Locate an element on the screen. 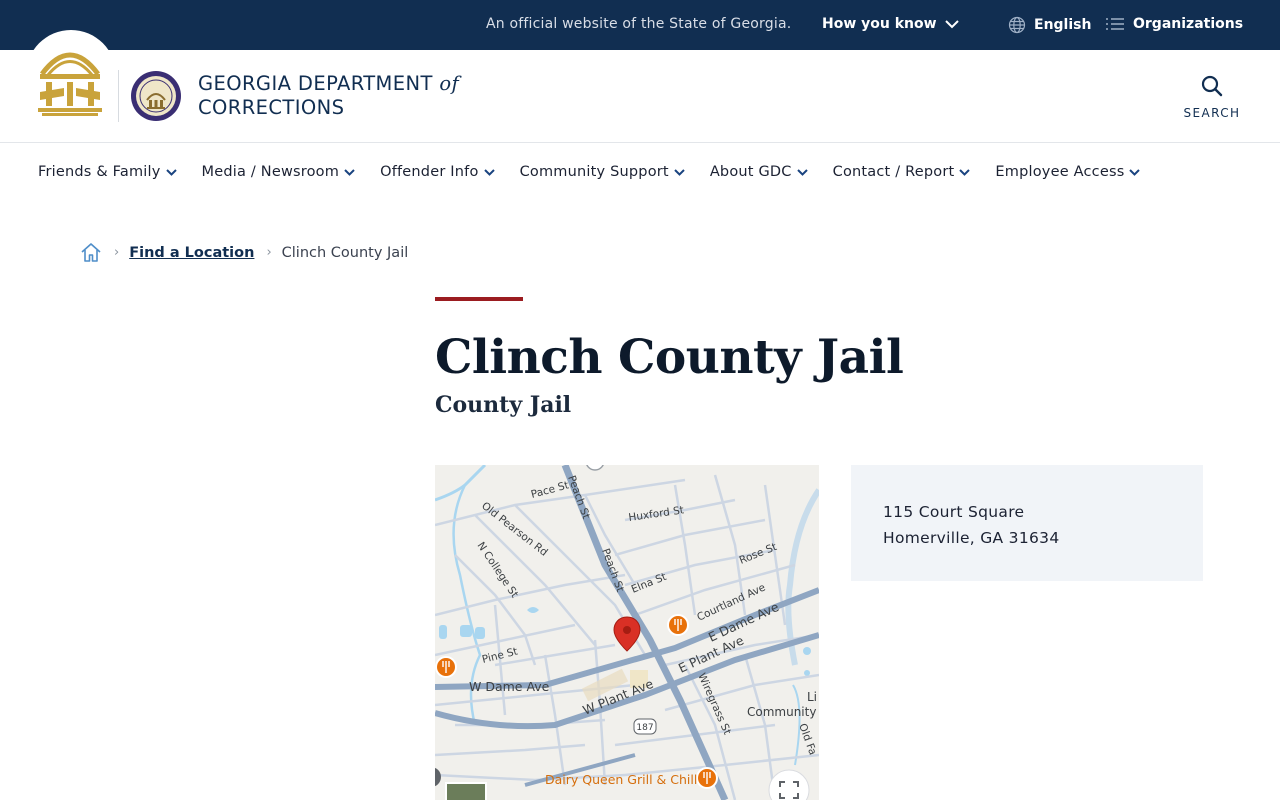 The width and height of the screenshot is (1280, 800). how-you-know-toggle: How you know is located at coordinates (890, 24).